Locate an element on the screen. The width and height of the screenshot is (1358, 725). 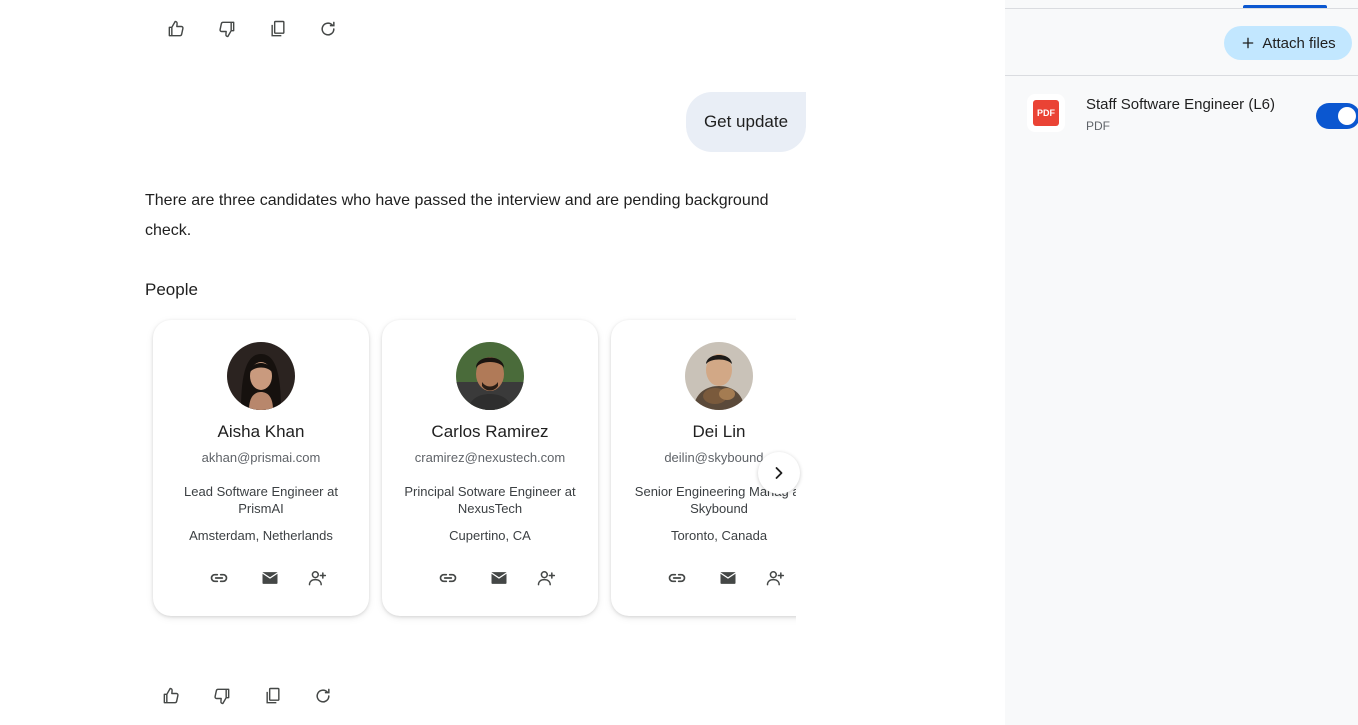
pdf-file-icon: PDF is located at coordinates (1046, 113).